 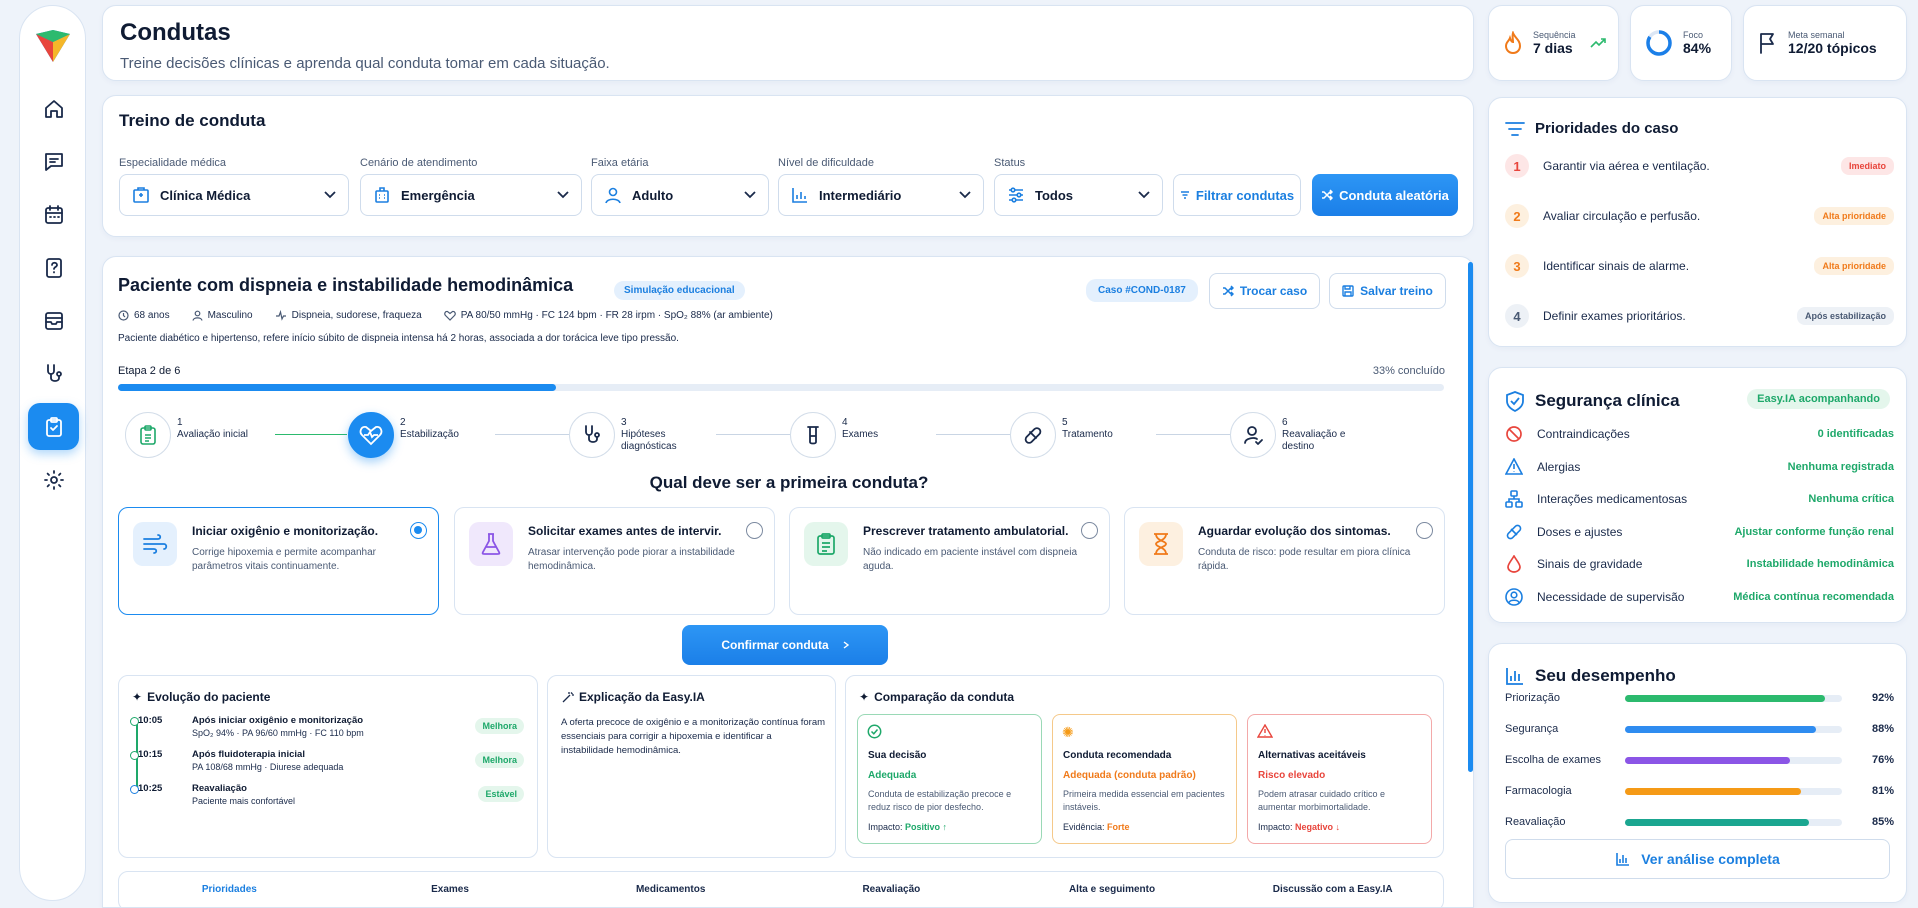 I want to click on nav-home, so click(x=53, y=108).